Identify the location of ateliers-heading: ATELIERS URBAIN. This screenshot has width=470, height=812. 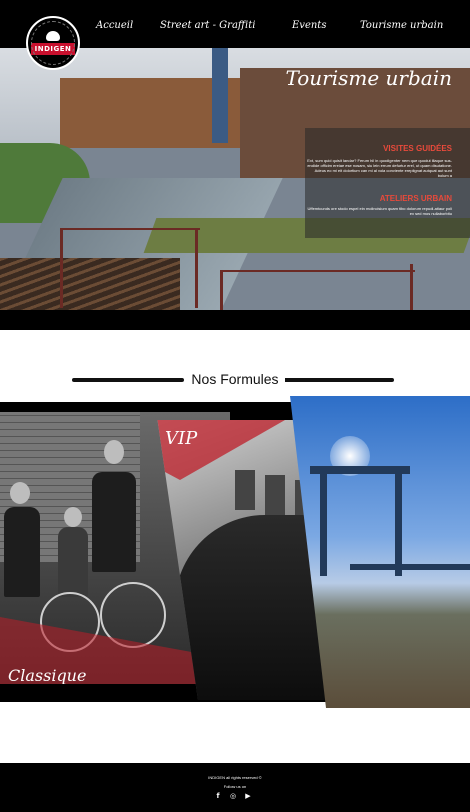
(415, 198).